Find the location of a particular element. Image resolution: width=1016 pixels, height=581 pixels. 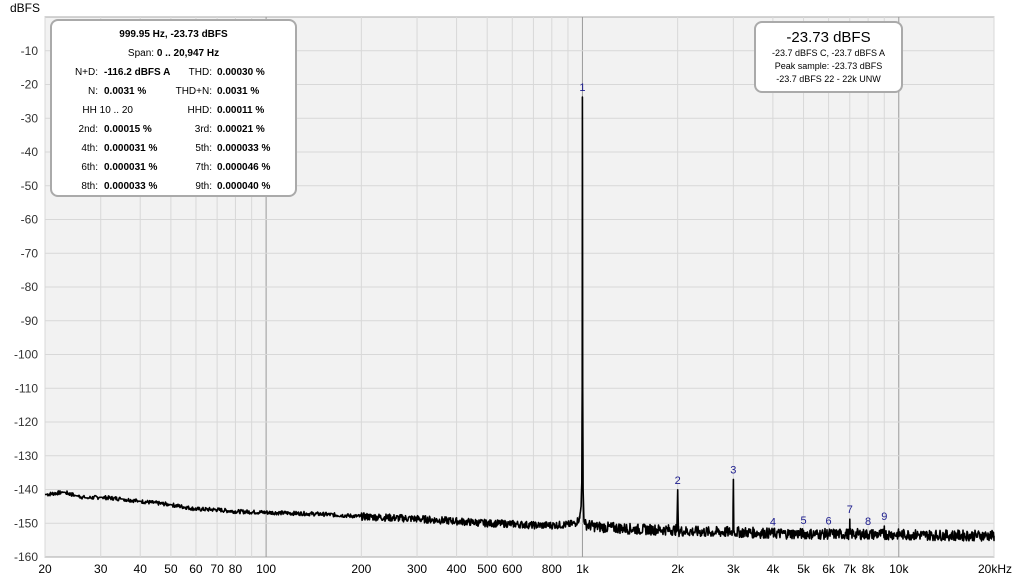

info-row-h6-h7: 6th: 0.000031 % 7th: 0.000046 % is located at coordinates (173, 167).